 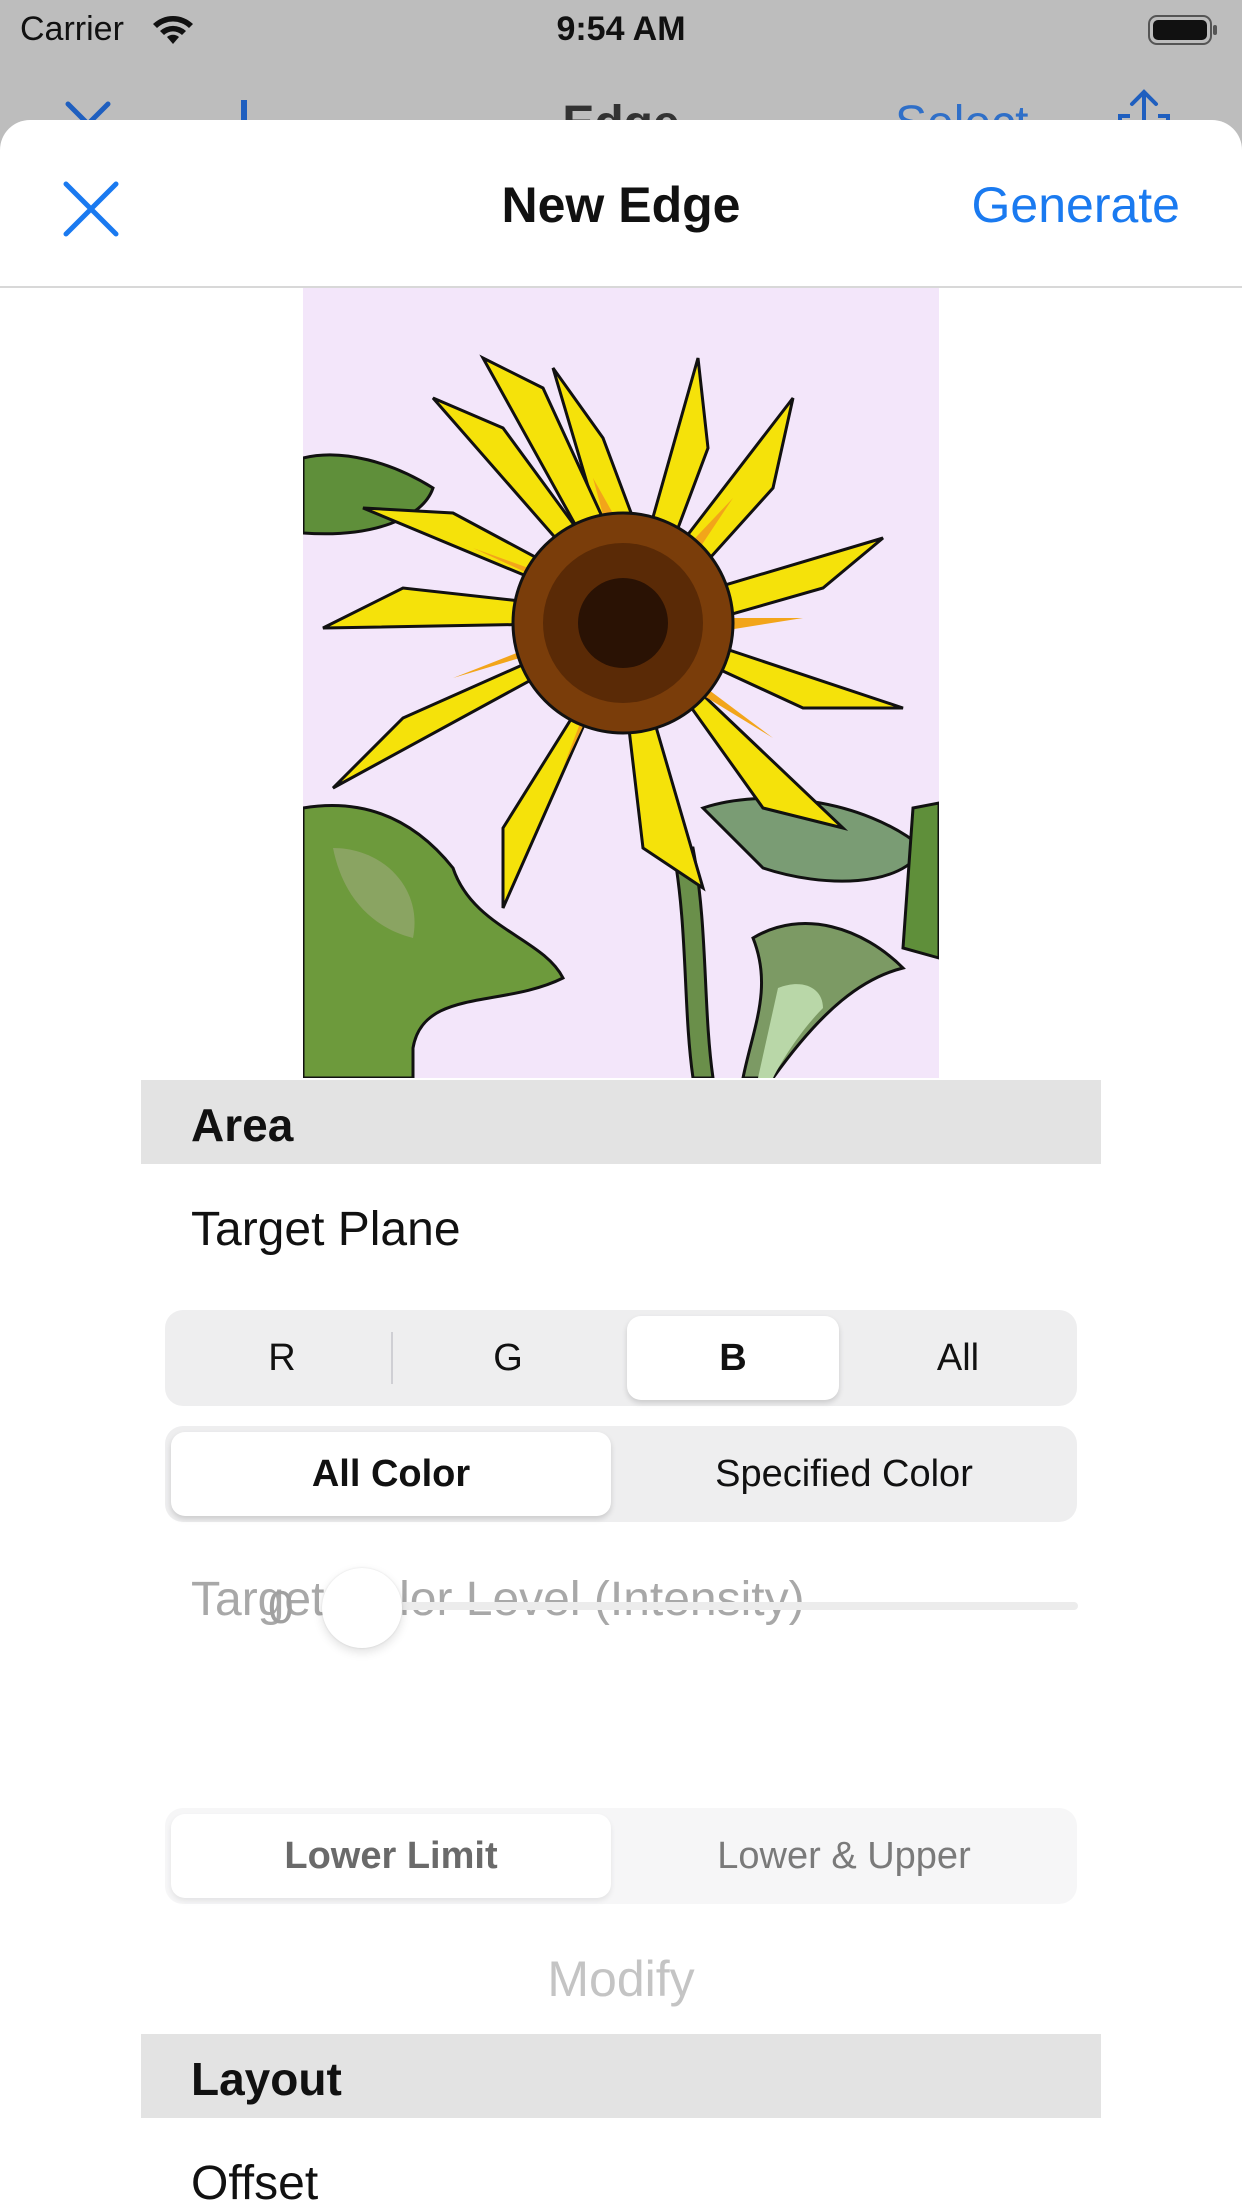 I want to click on level-slider-thumb, so click(x=362, y=1608).